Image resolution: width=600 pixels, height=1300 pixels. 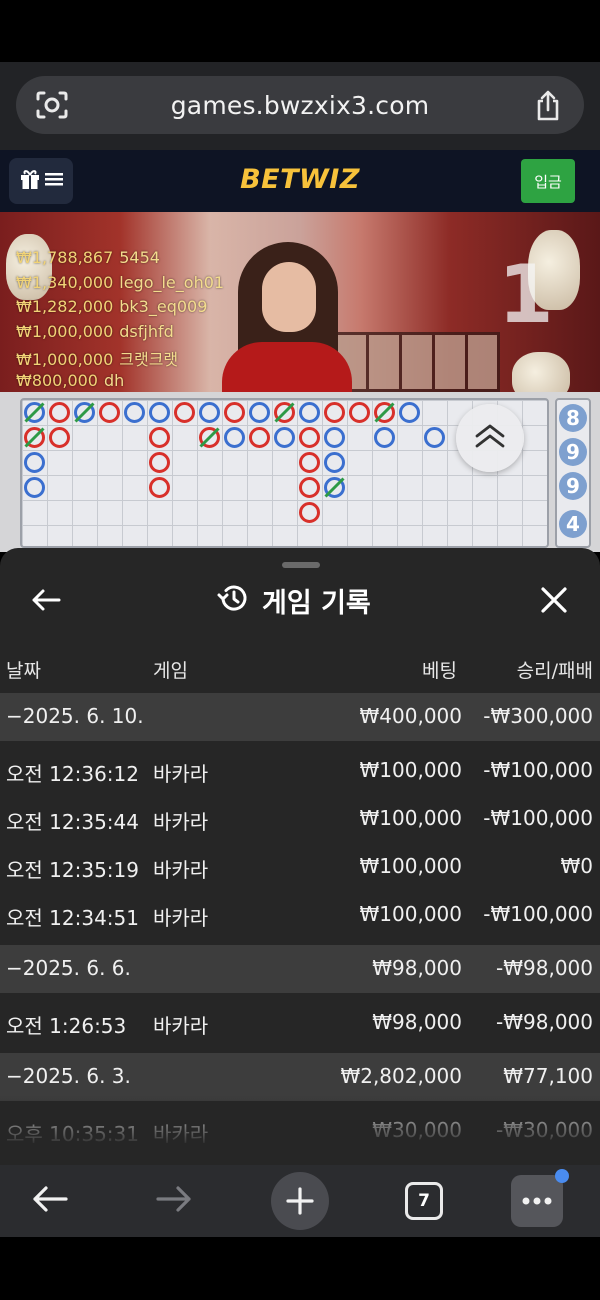 What do you see at coordinates (120, 282) in the screenshot?
I see `bet-feed-row: ₩1,340,000 lego_le_oh01` at bounding box center [120, 282].